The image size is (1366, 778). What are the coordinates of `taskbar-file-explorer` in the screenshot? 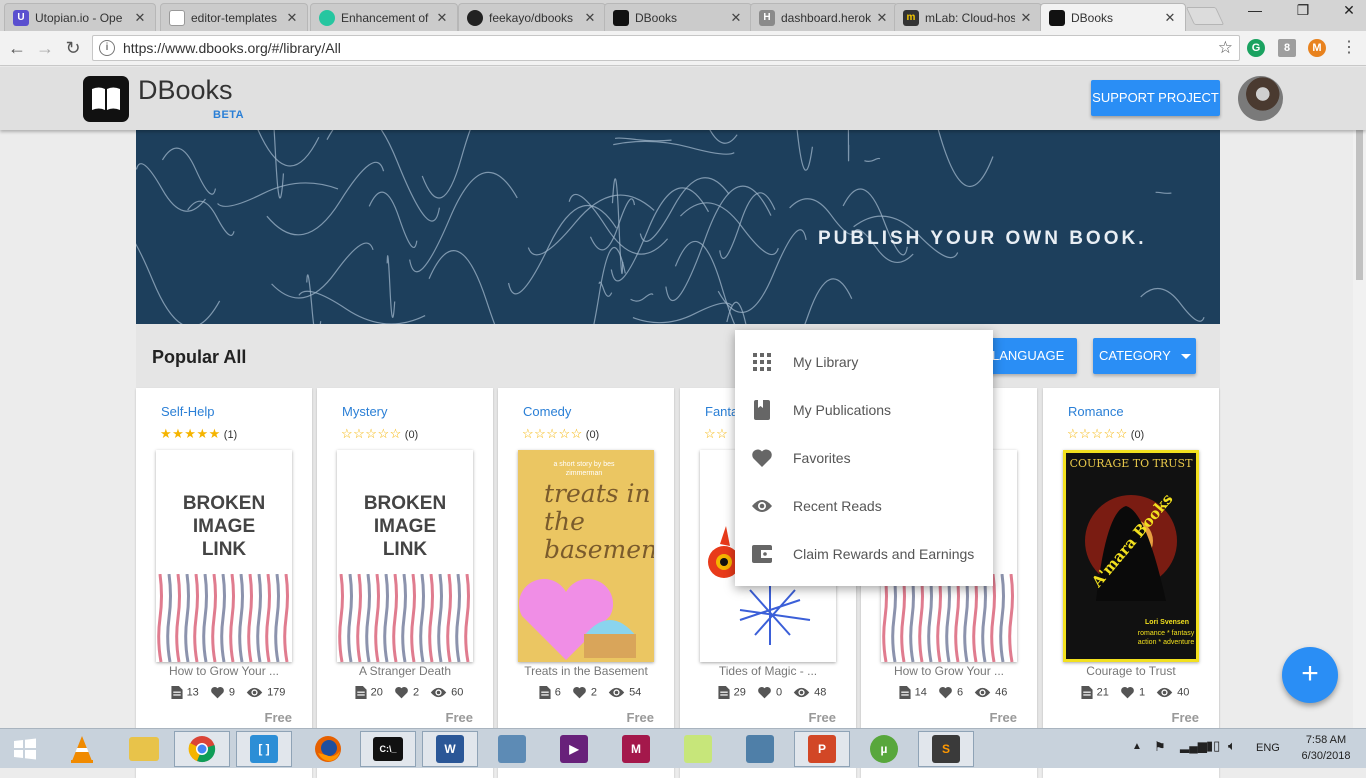 It's located at (144, 749).